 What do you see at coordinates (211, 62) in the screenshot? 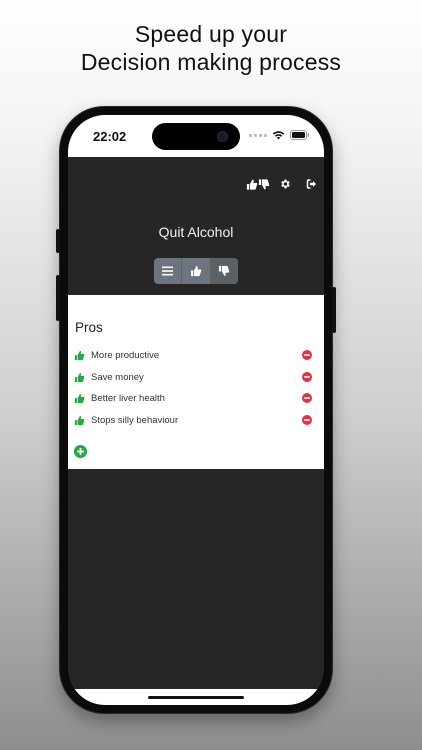
I see `headline-line-2: Decision making process` at bounding box center [211, 62].